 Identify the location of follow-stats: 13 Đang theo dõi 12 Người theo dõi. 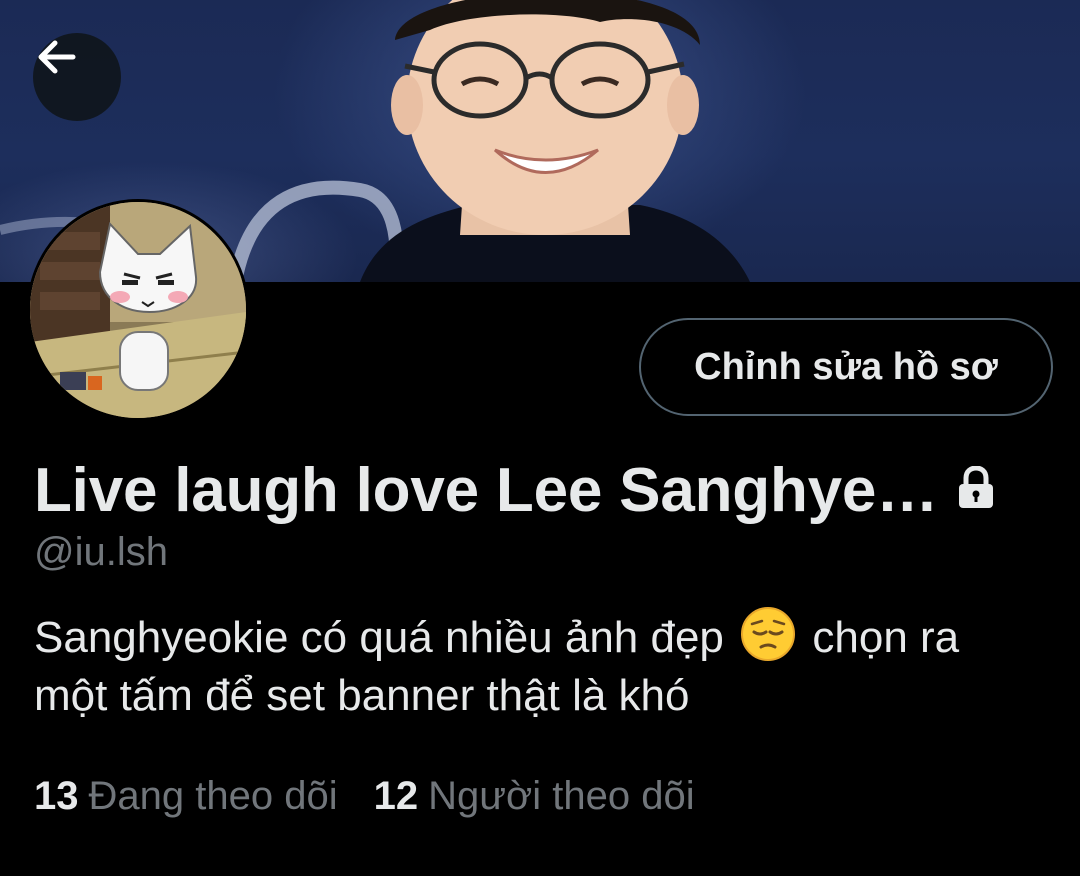
(364, 796).